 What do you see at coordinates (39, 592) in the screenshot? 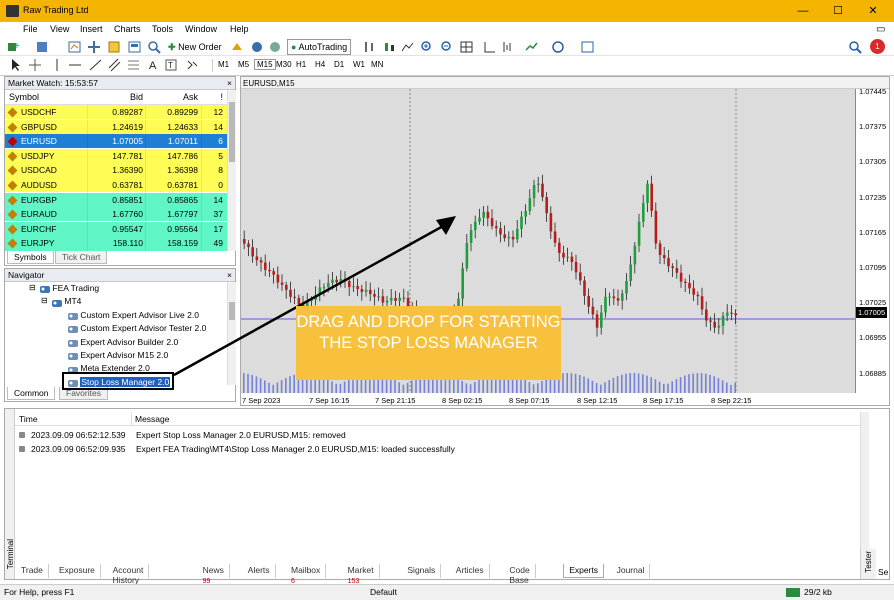
I see `status-help: For Help, press F1` at bounding box center [39, 592].